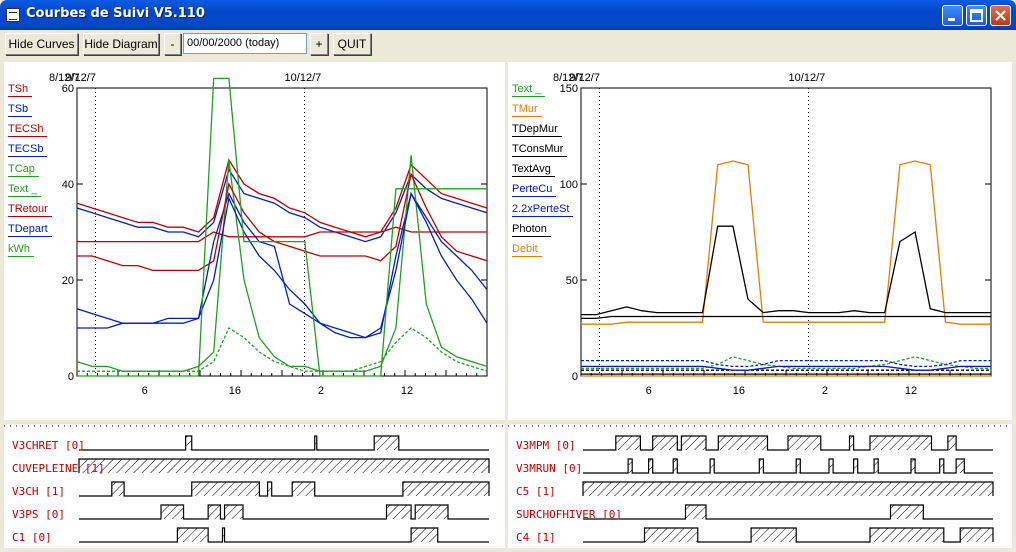 The width and height of the screenshot is (1016, 552). What do you see at coordinates (28, 150) in the screenshot?
I see `left-chart-legend-item: TECSb` at bounding box center [28, 150].